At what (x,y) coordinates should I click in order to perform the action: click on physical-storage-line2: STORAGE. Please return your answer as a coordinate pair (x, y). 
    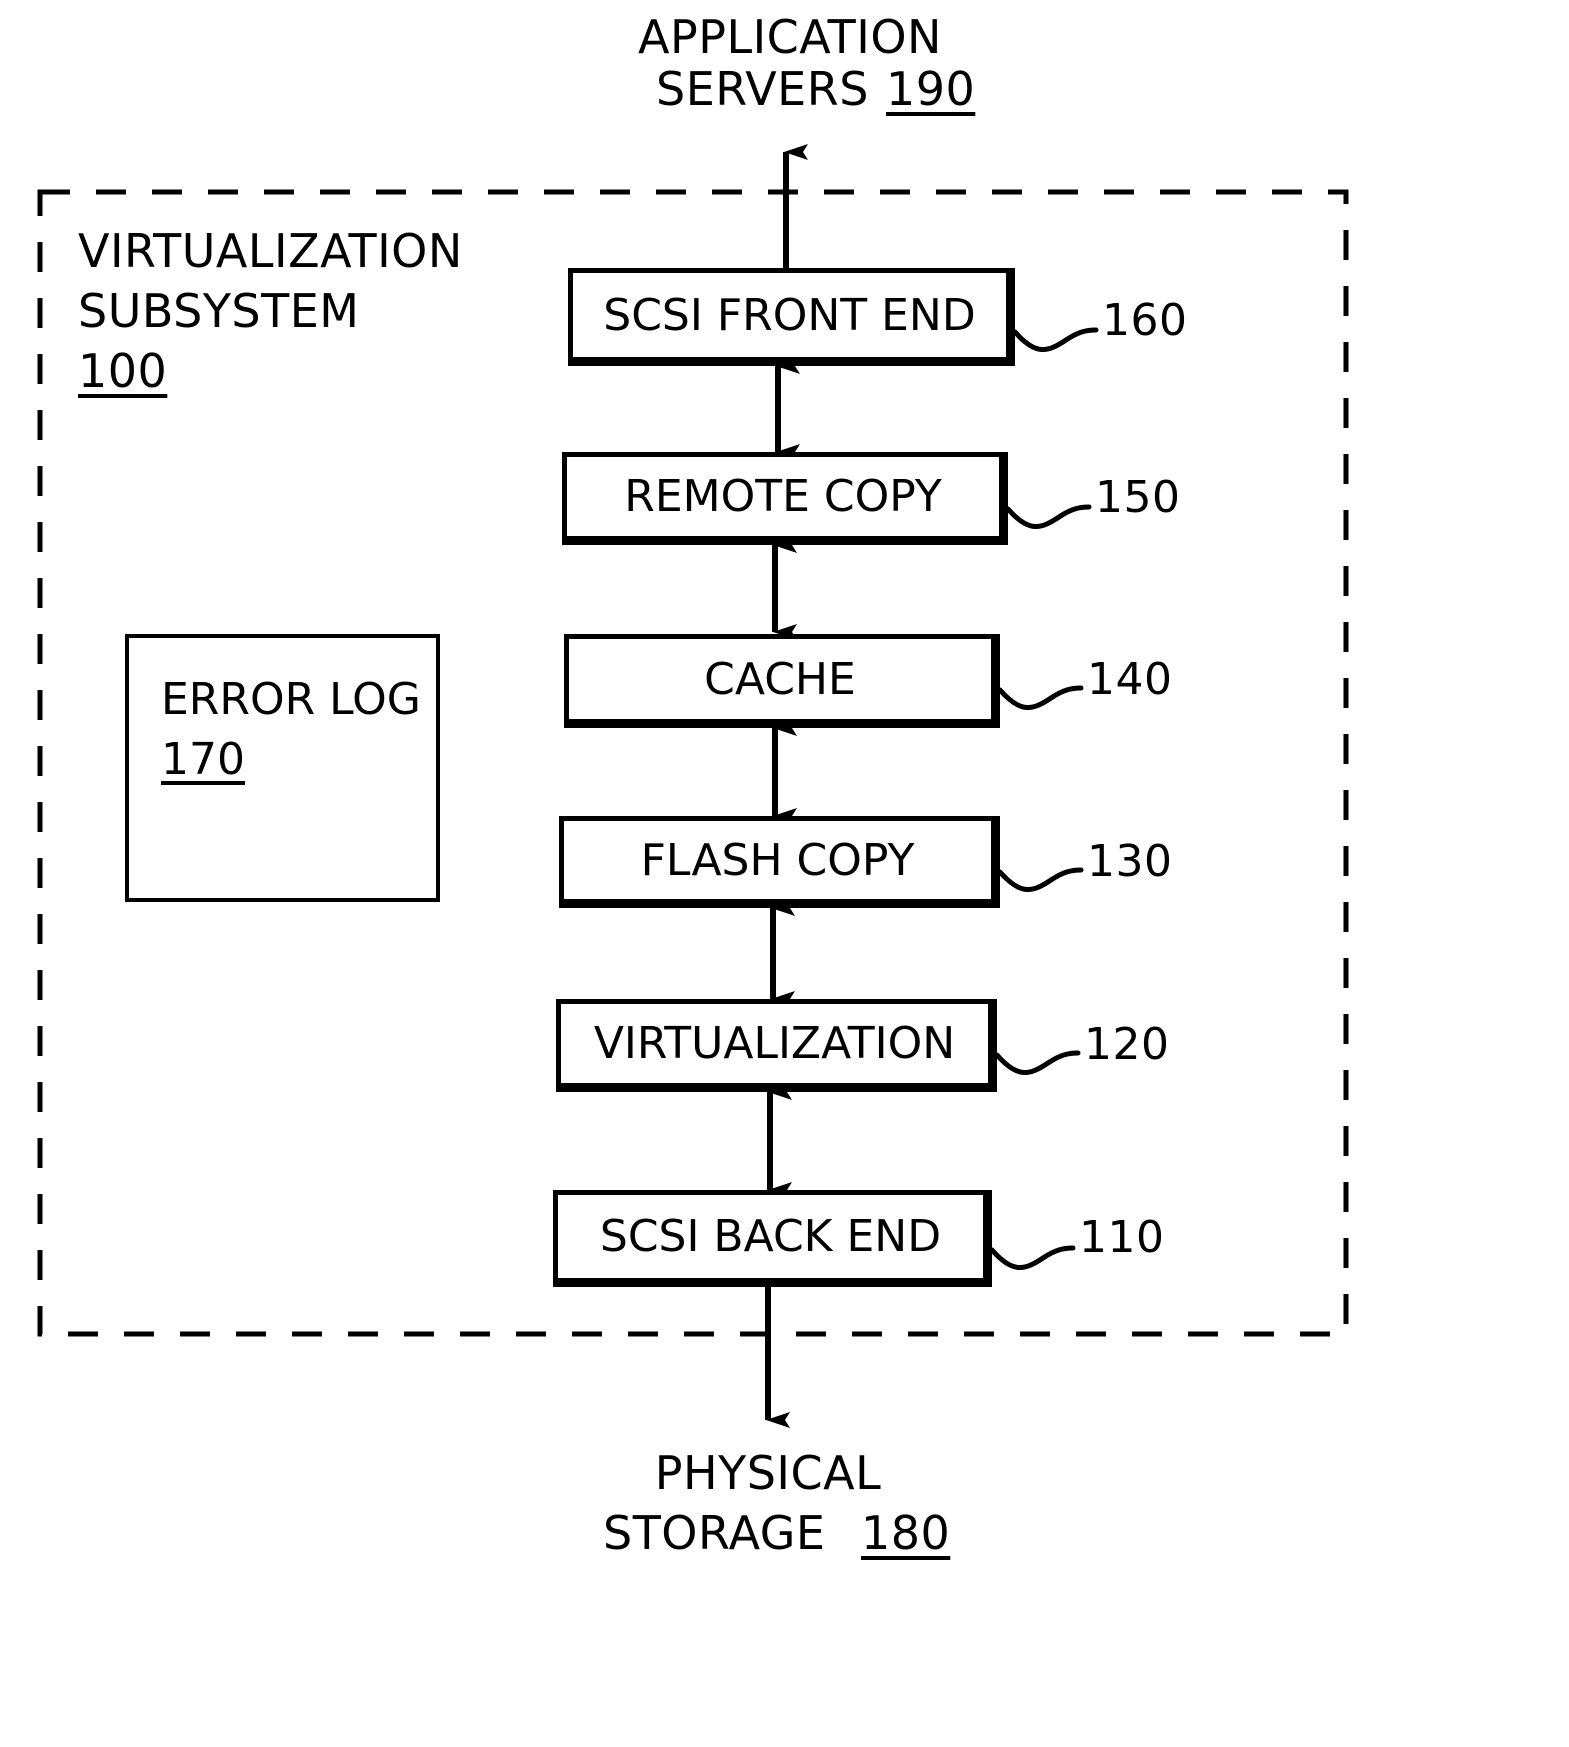
    Looking at the image, I should click on (714, 1533).